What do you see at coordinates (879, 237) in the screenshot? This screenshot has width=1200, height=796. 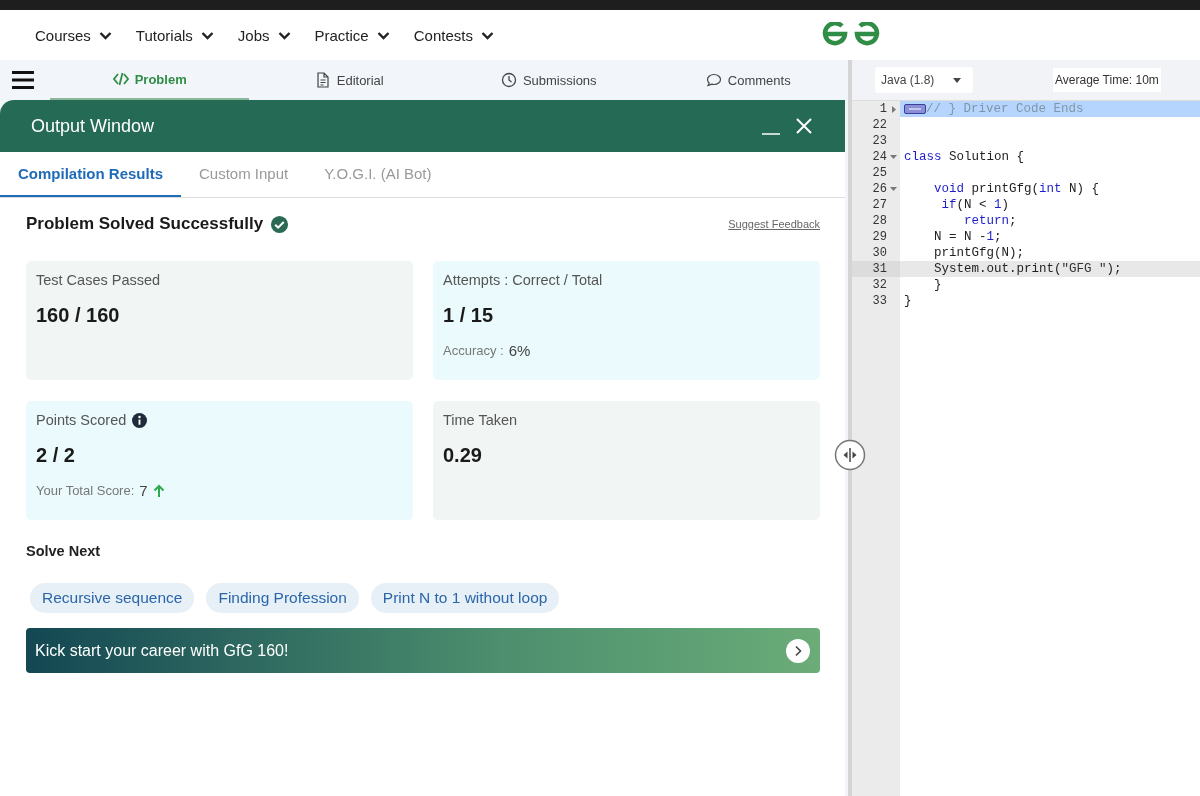 I see `line-number: 29` at bounding box center [879, 237].